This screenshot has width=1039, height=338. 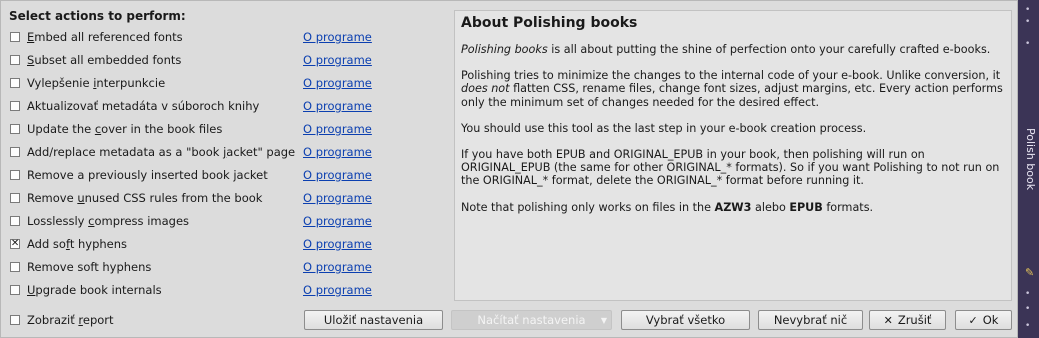 I want to click on about-title: About Polishing books, so click(x=549, y=23).